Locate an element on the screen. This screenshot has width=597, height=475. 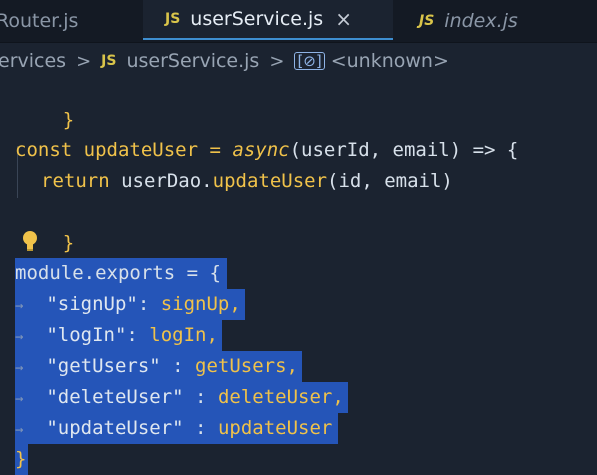
breadcrumb-folder: ervices is located at coordinates (33, 61).